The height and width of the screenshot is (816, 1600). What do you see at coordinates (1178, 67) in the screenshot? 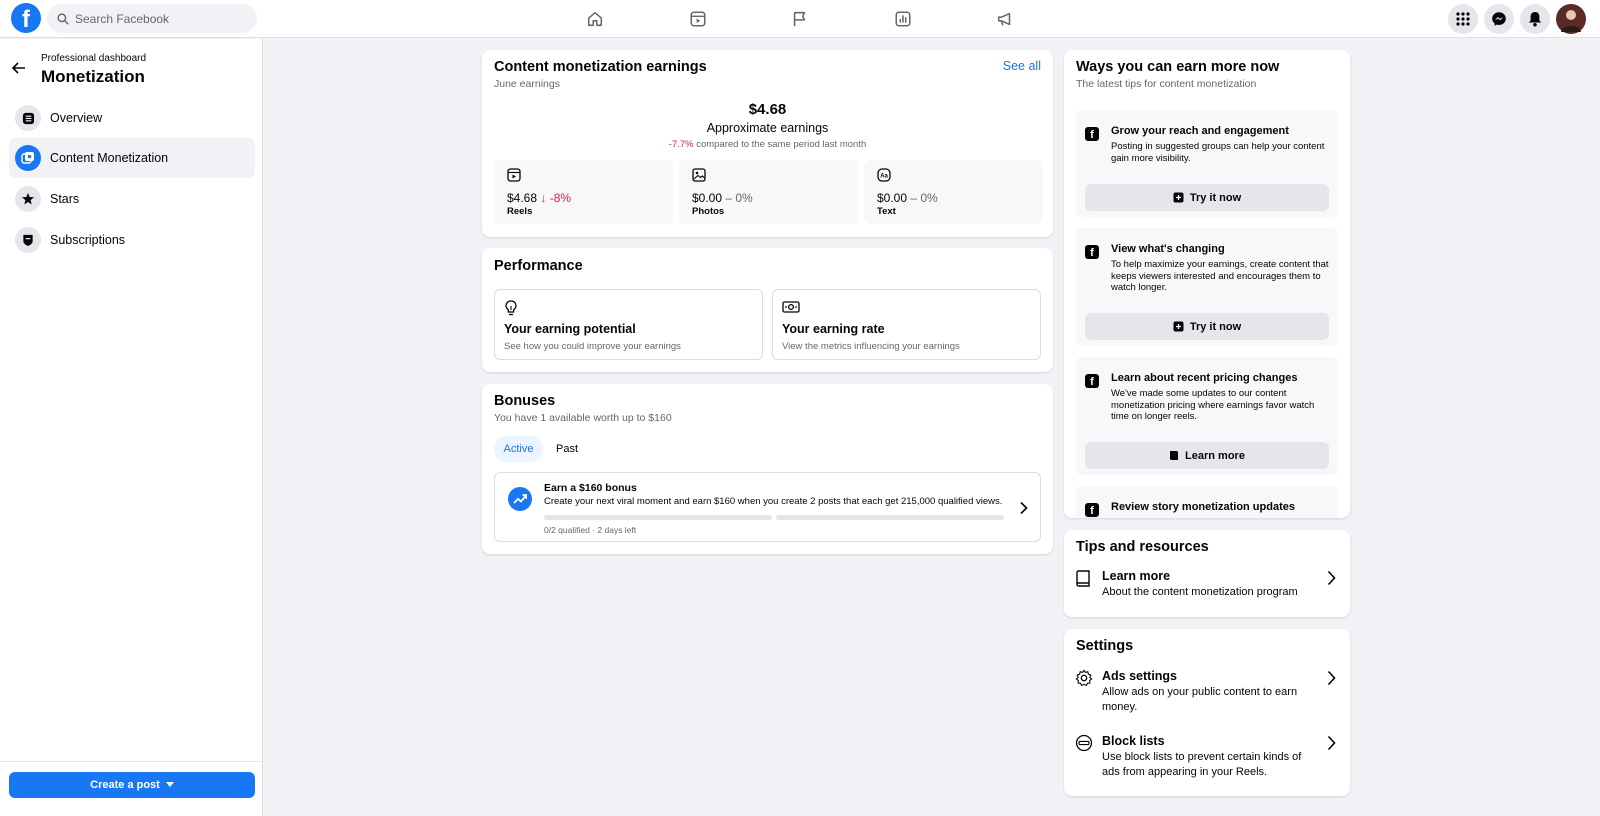
I see `ways-title: Ways you can earn more now` at bounding box center [1178, 67].